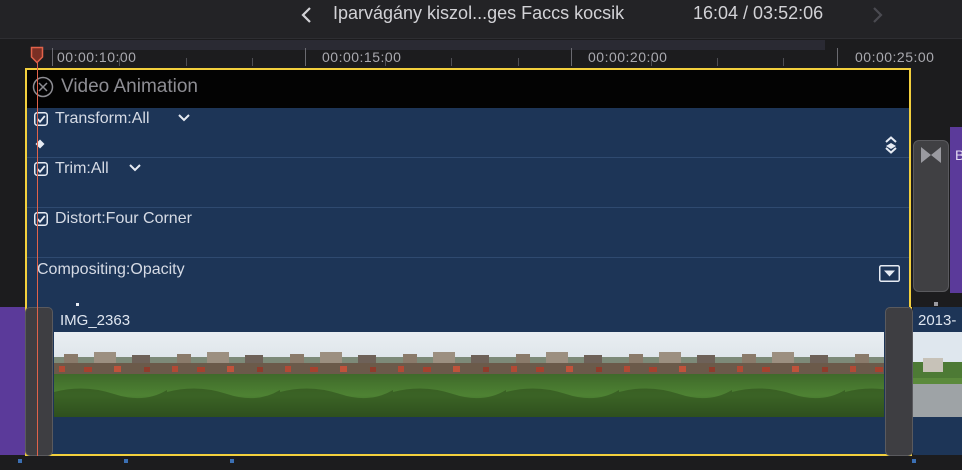 This screenshot has width=962, height=470. What do you see at coordinates (481, 463) in the screenshot?
I see `timeline-bottom` at bounding box center [481, 463].